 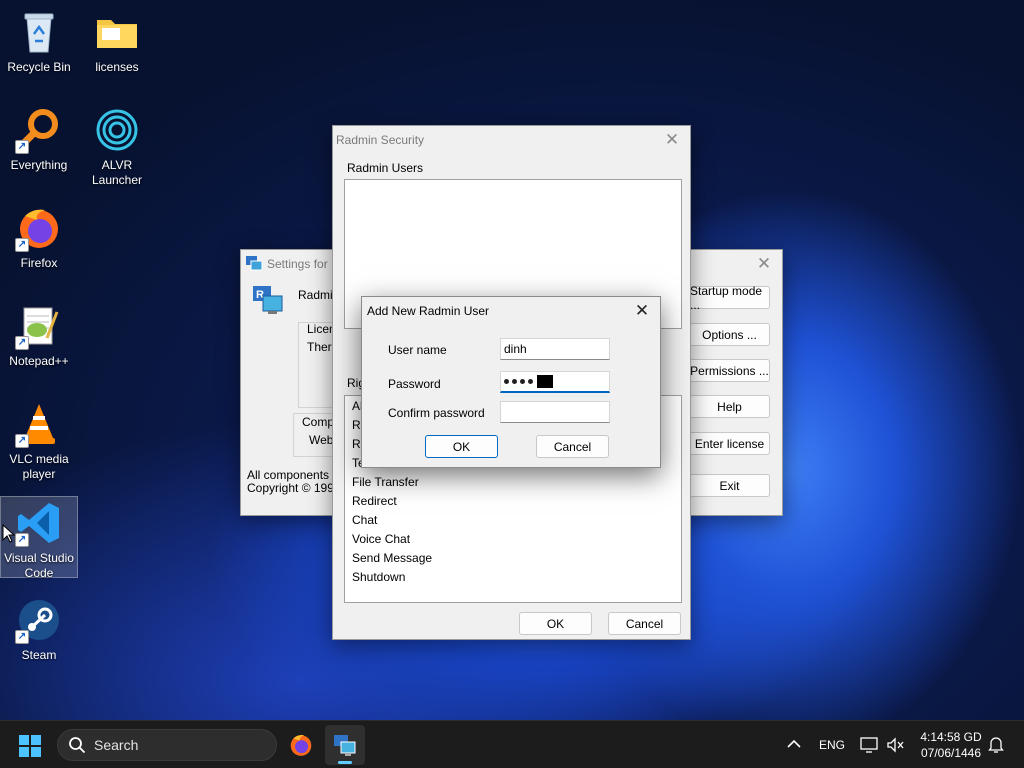 I want to click on desktop-icon-alvr-launcher: ALVR Launcher, so click(x=117, y=147).